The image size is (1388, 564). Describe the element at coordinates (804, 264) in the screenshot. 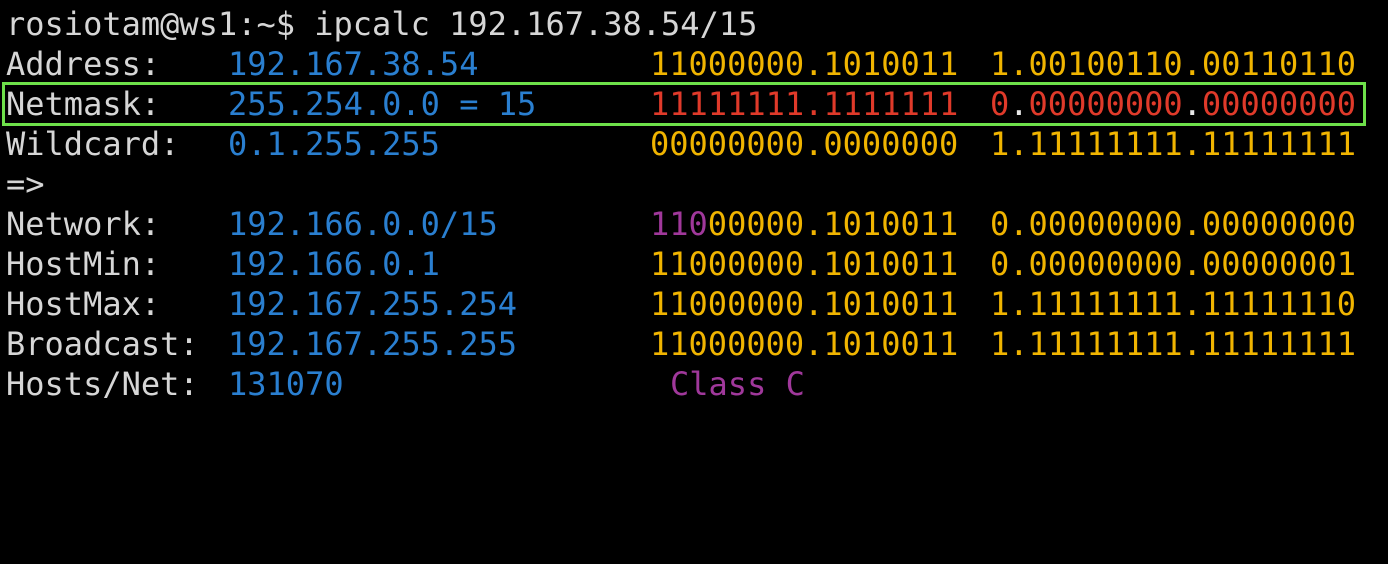

I see `hostmin-binary-network-part: 11000000.1010011` at that location.